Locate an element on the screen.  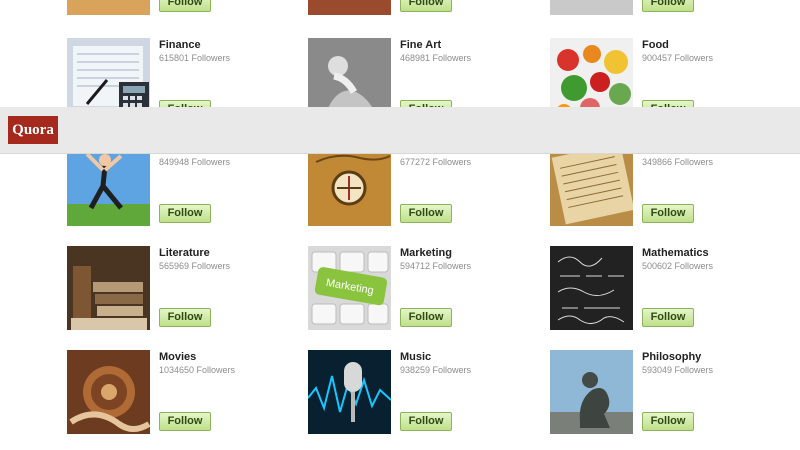
topic-tile-fitness: 849948 Followers Follow is located at coordinates (187, 184).